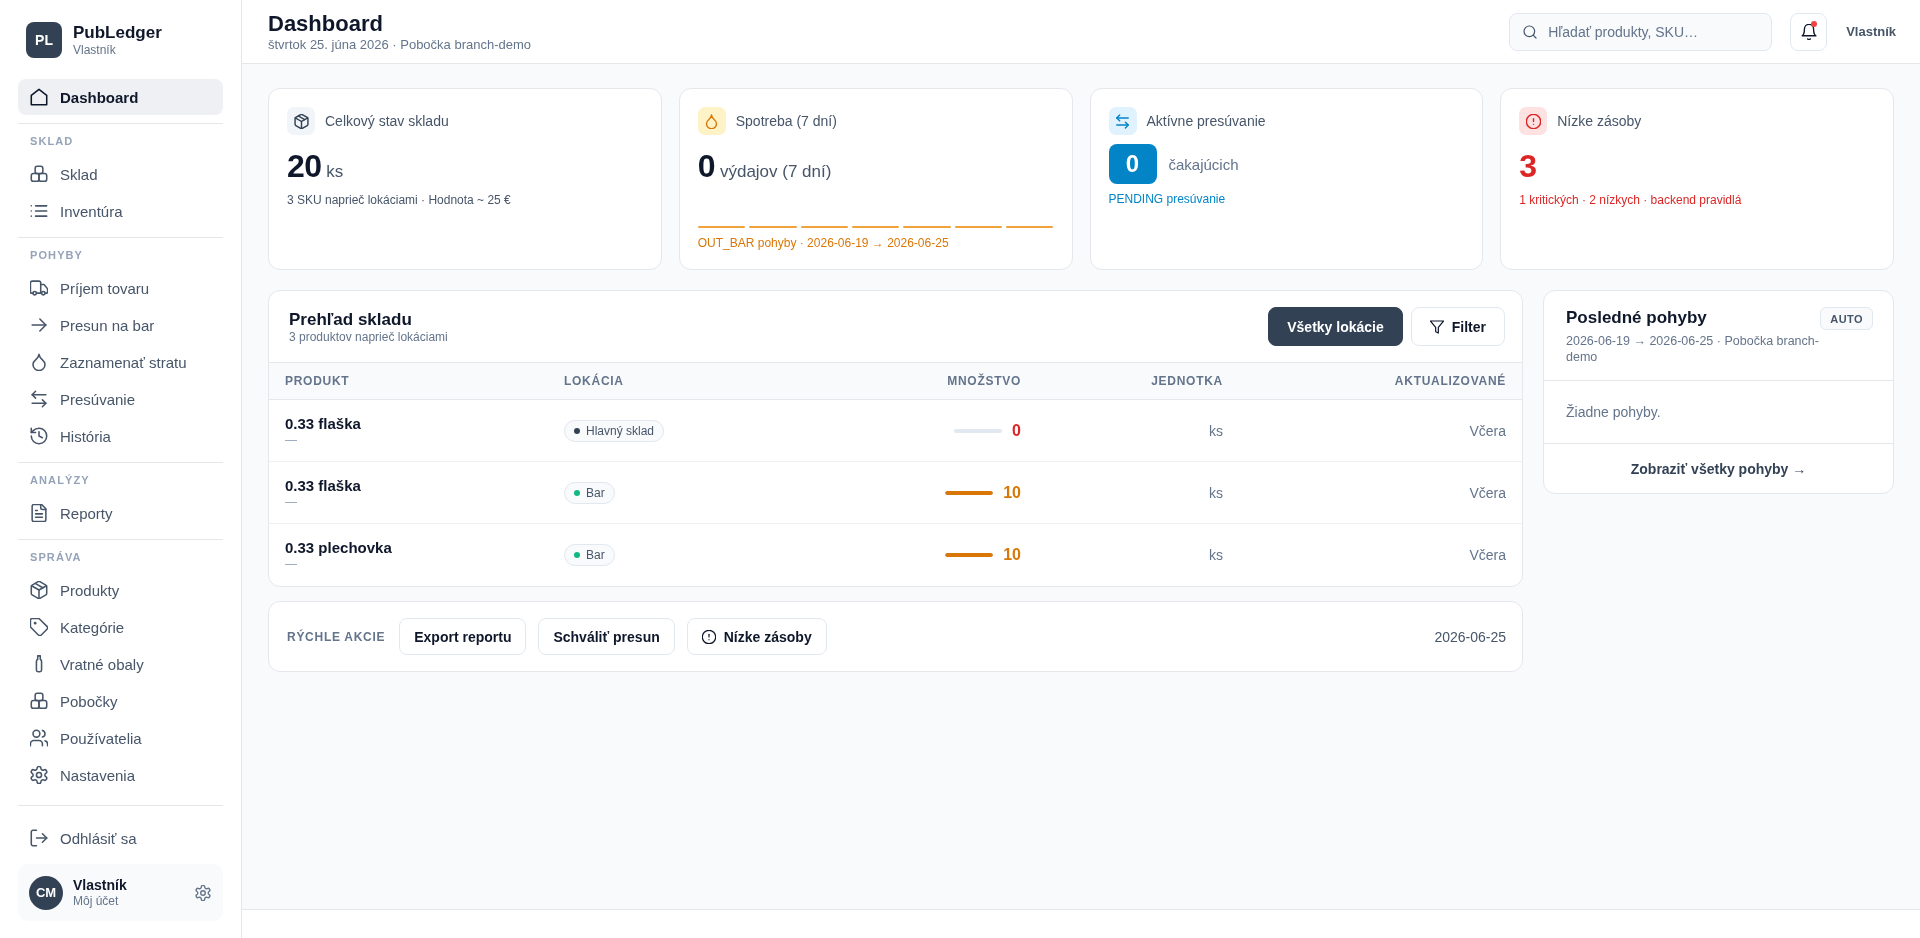 The image size is (1920, 938). Describe the element at coordinates (120, 399) in the screenshot. I see `nav-item: Presúvanie` at that location.